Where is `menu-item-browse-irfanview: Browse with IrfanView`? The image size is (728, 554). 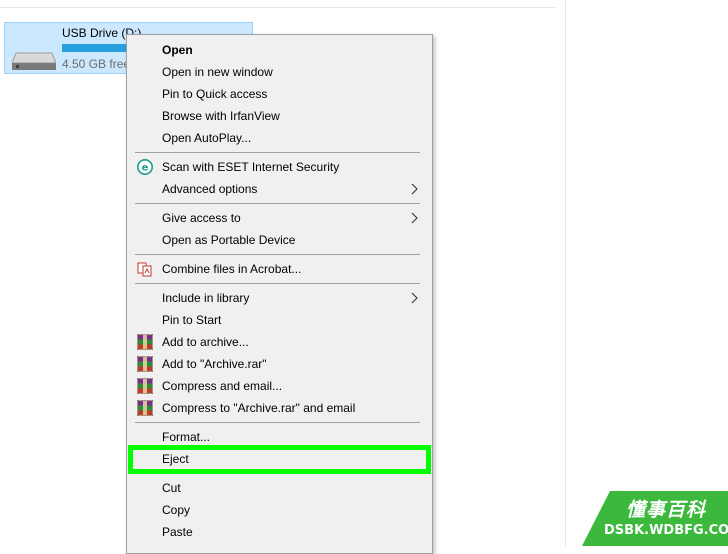
menu-item-browse-irfanview: Browse with IrfanView is located at coordinates (279, 116).